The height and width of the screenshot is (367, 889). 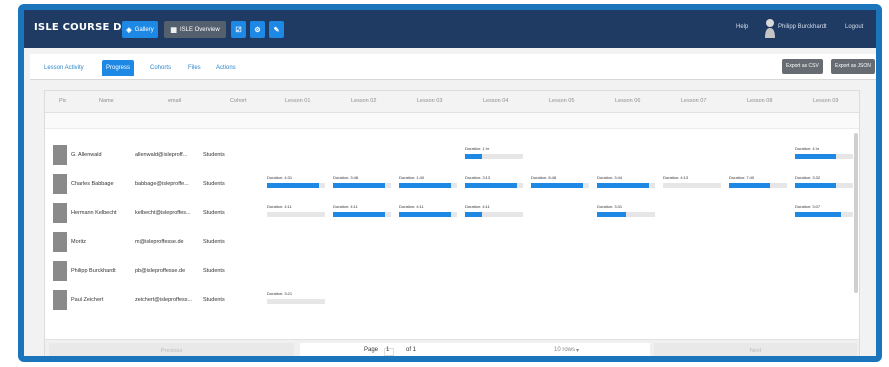 I want to click on session-duration: Duration: 3:32, so click(x=808, y=177).